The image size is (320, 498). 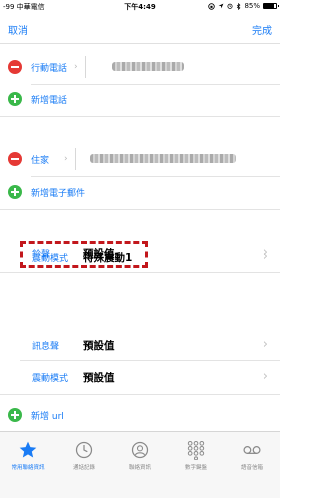 I want to click on add-email-label: 新增電子郵件, so click(x=58, y=192).